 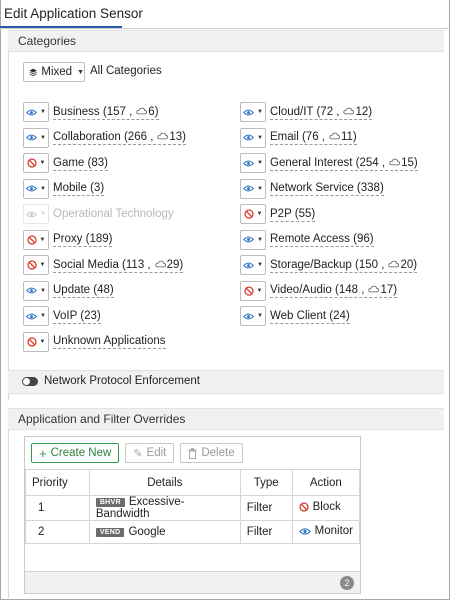 What do you see at coordinates (310, 239) in the screenshot?
I see `category-name: Remote Access` at bounding box center [310, 239].